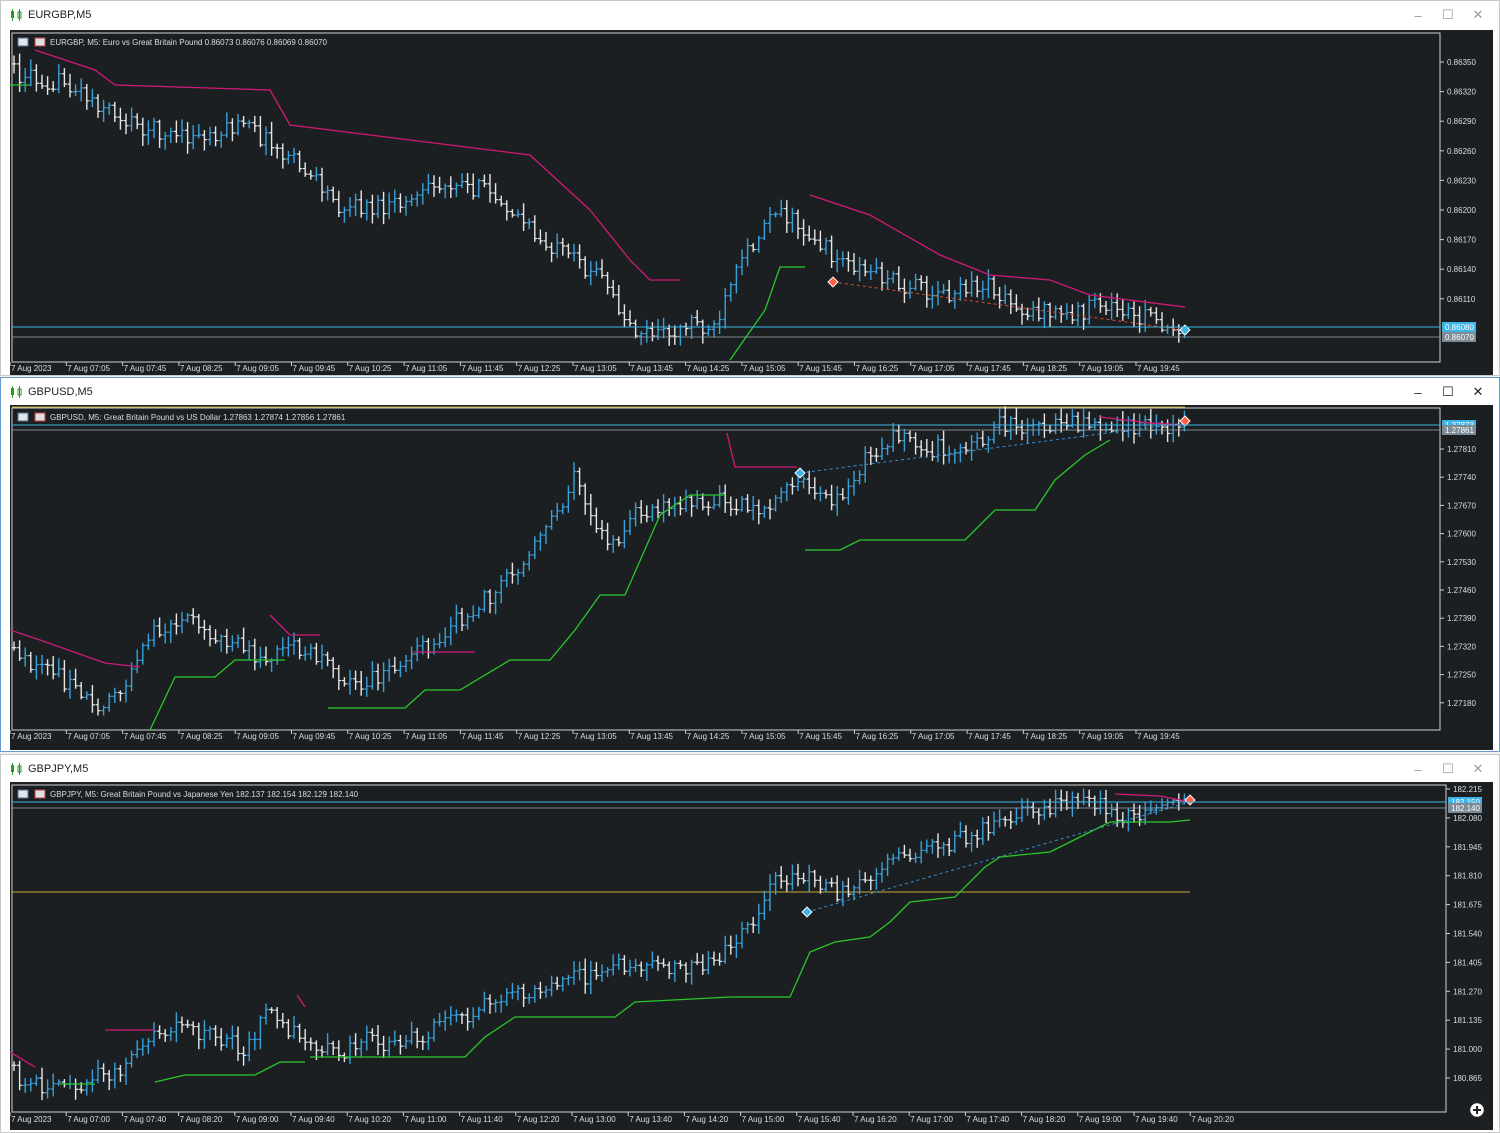 Image resolution: width=1500 pixels, height=1133 pixels. What do you see at coordinates (1467, 818) in the screenshot?
I see `y-tick-label: 182.080` at bounding box center [1467, 818].